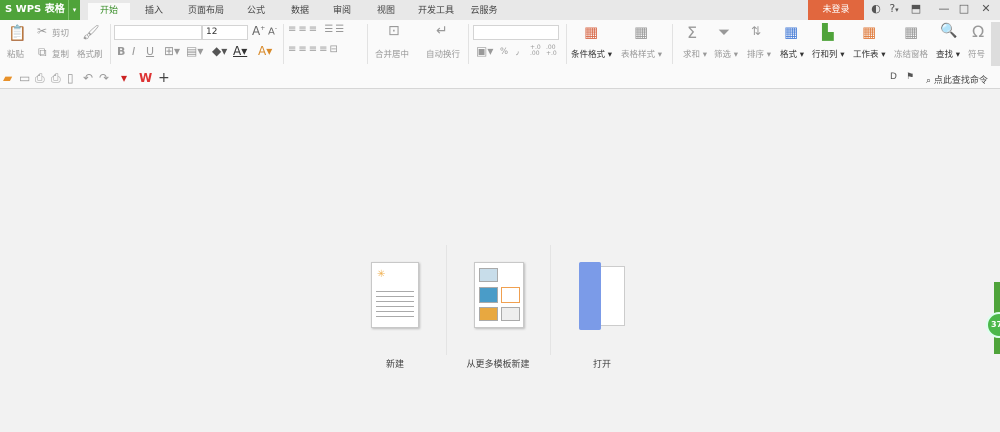  Describe the element at coordinates (910, 77) in the screenshot. I see `flag-icon: ⚑` at that location.